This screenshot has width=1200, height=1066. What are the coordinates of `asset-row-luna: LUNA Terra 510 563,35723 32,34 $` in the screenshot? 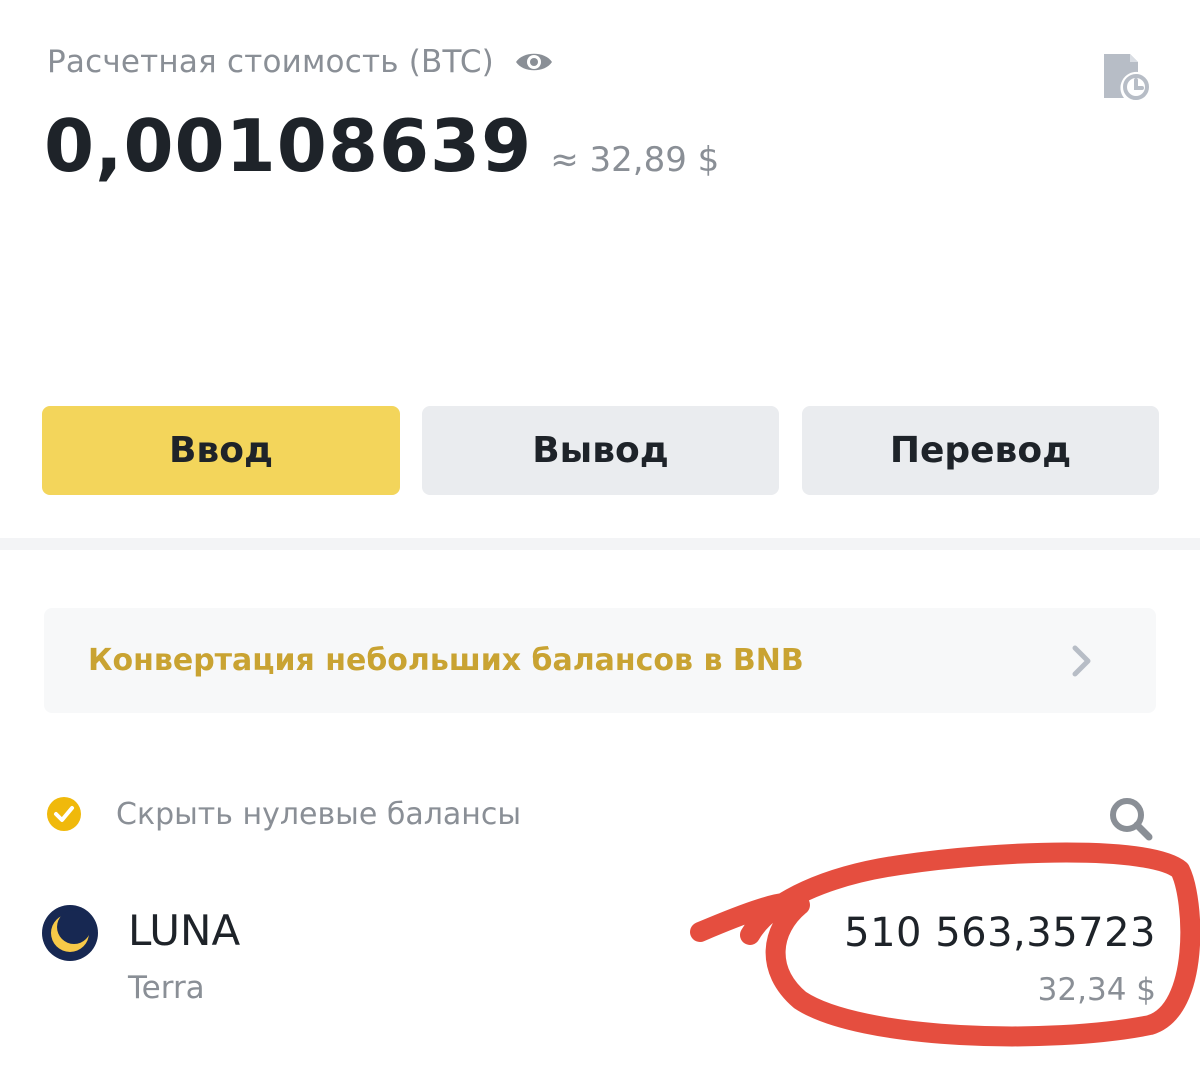 It's located at (600, 955).